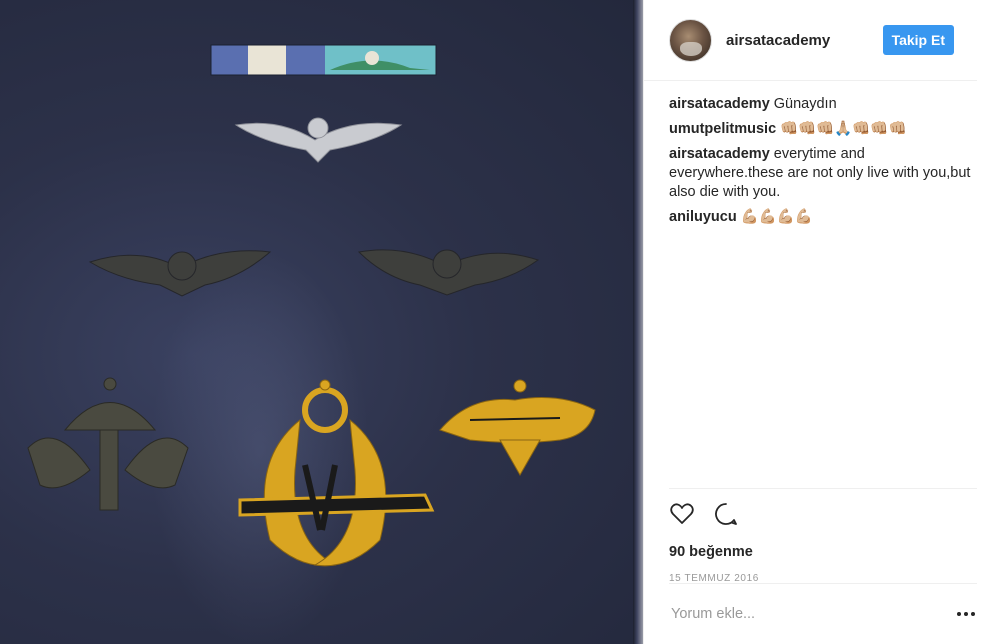 Image resolution: width=1000 pixels, height=644 pixels. I want to click on ribbon-bar, so click(323, 60).